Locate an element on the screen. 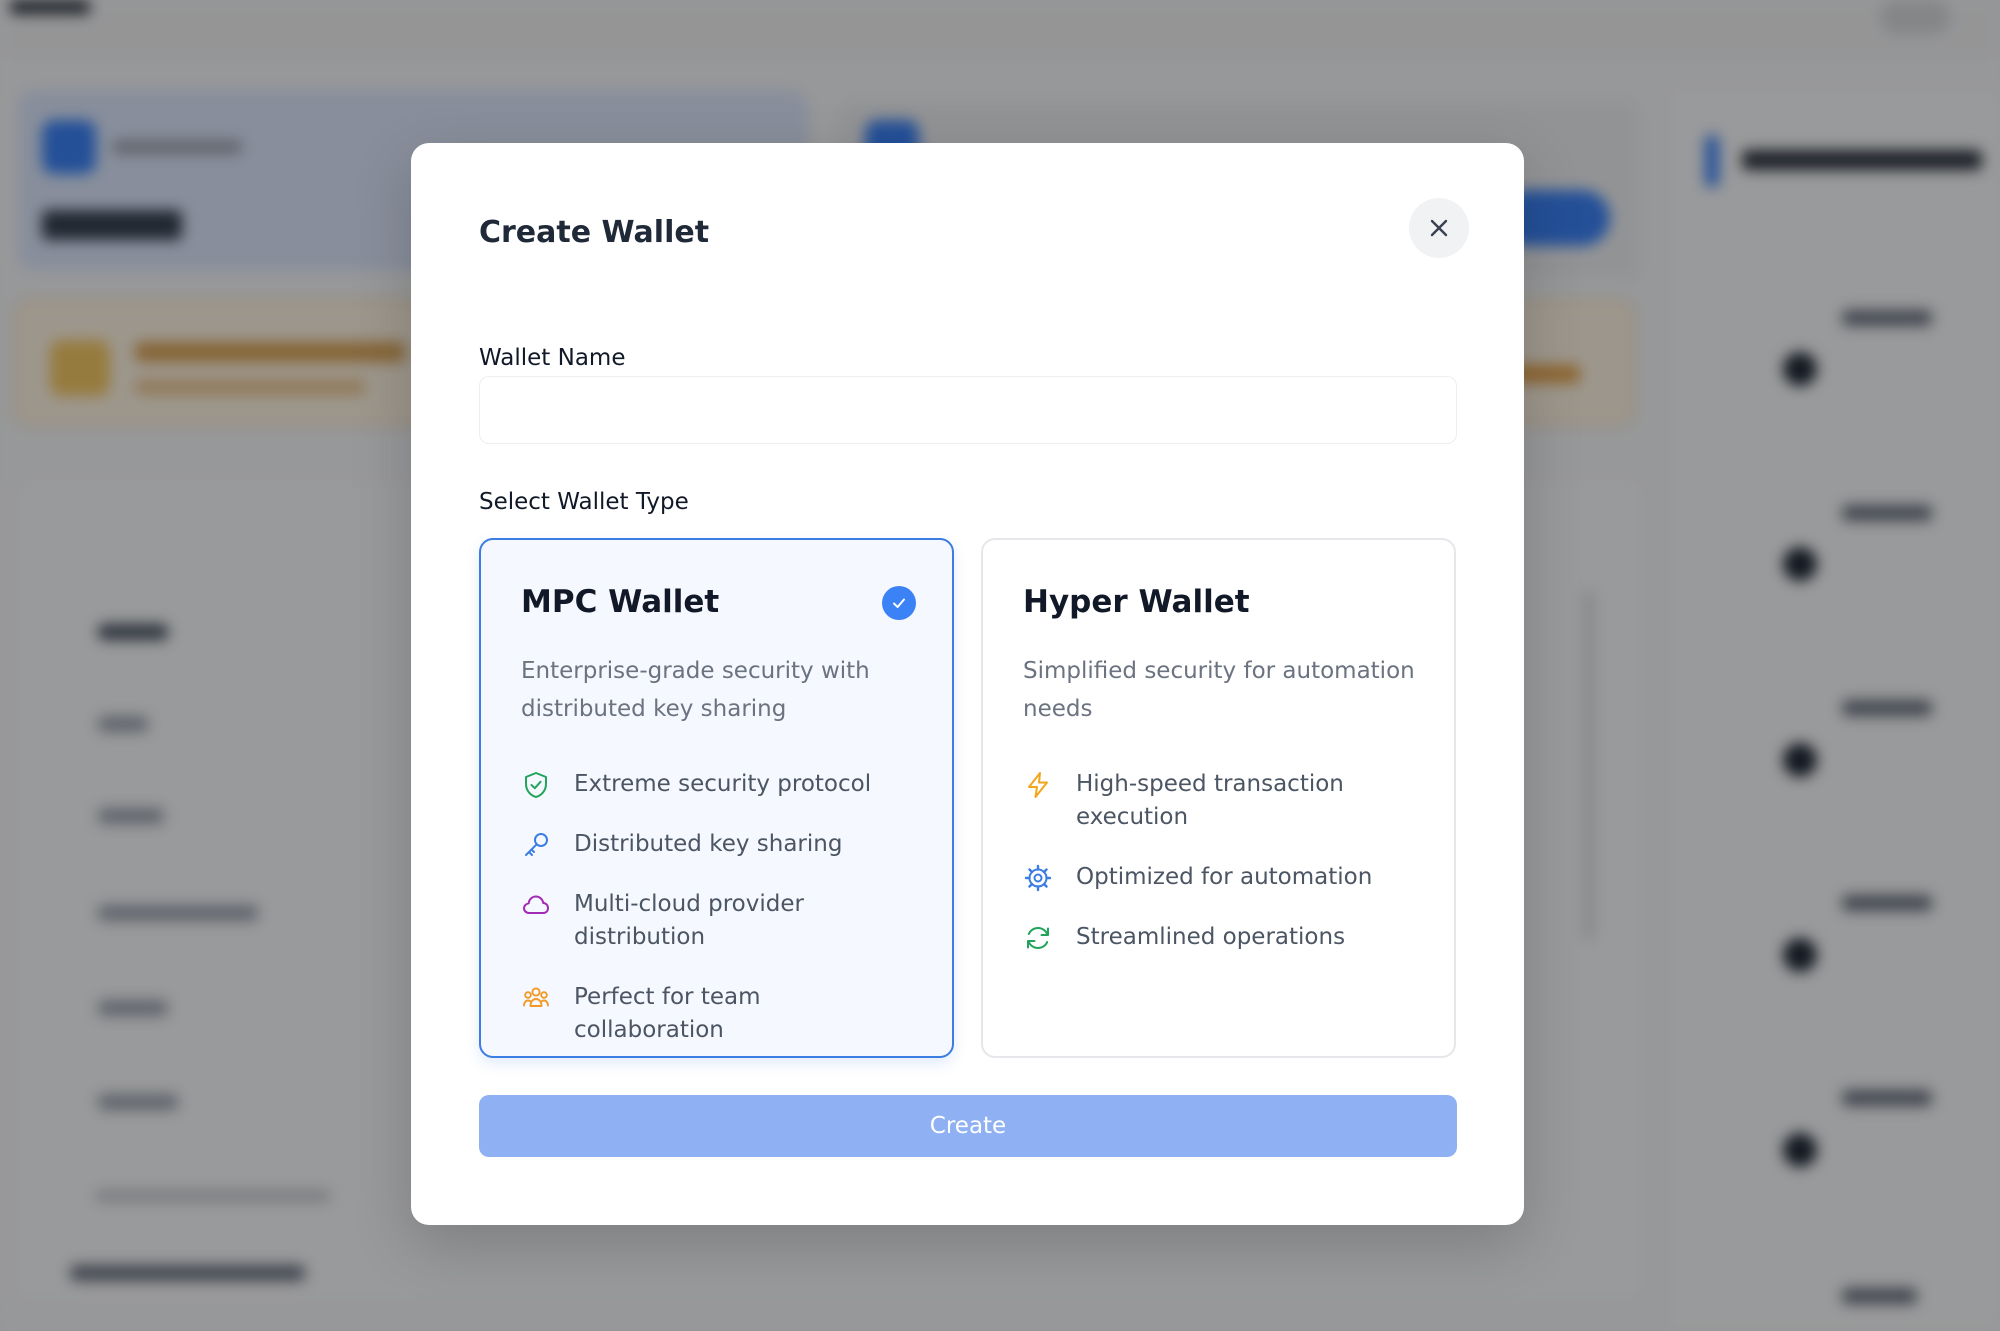 This screenshot has height=1331, width=2000. feature-item: High-speed transaction execution is located at coordinates (1219, 801).